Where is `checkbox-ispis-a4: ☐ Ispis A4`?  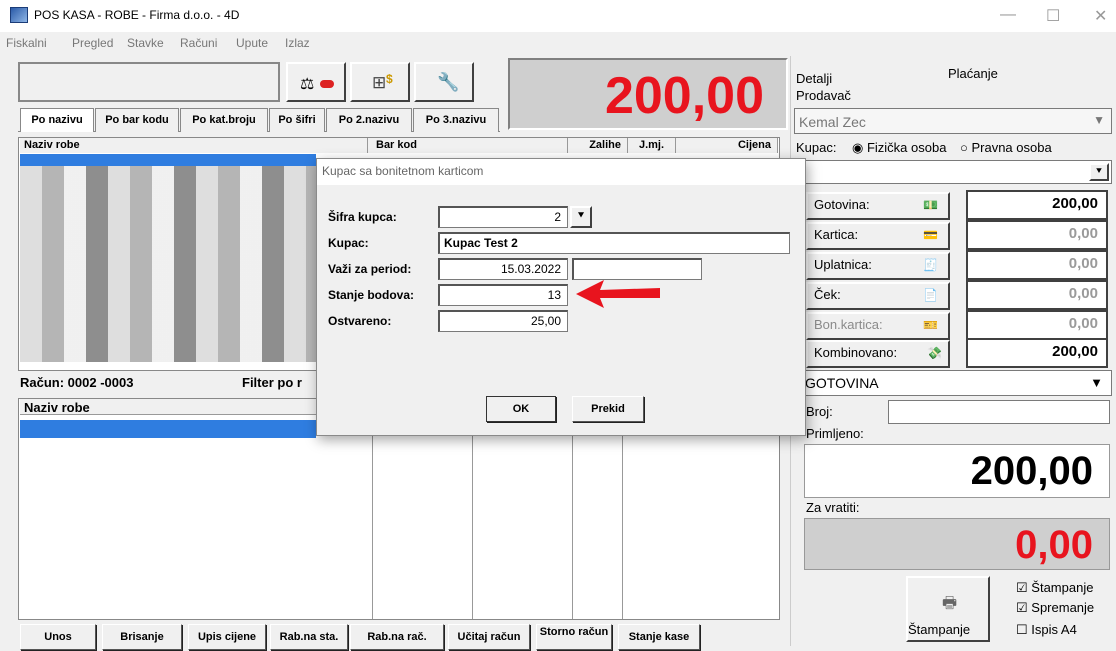 checkbox-ispis-a4: ☐ Ispis A4 is located at coordinates (1064, 630).